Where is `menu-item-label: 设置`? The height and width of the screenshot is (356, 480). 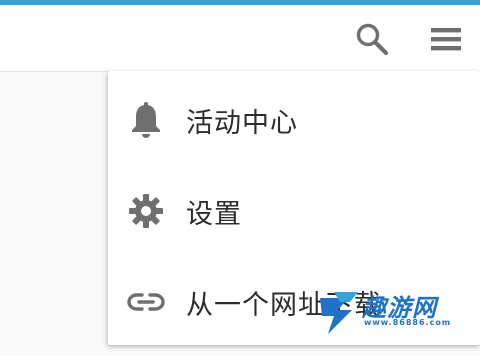
menu-item-label: 设置 is located at coordinates (214, 214).